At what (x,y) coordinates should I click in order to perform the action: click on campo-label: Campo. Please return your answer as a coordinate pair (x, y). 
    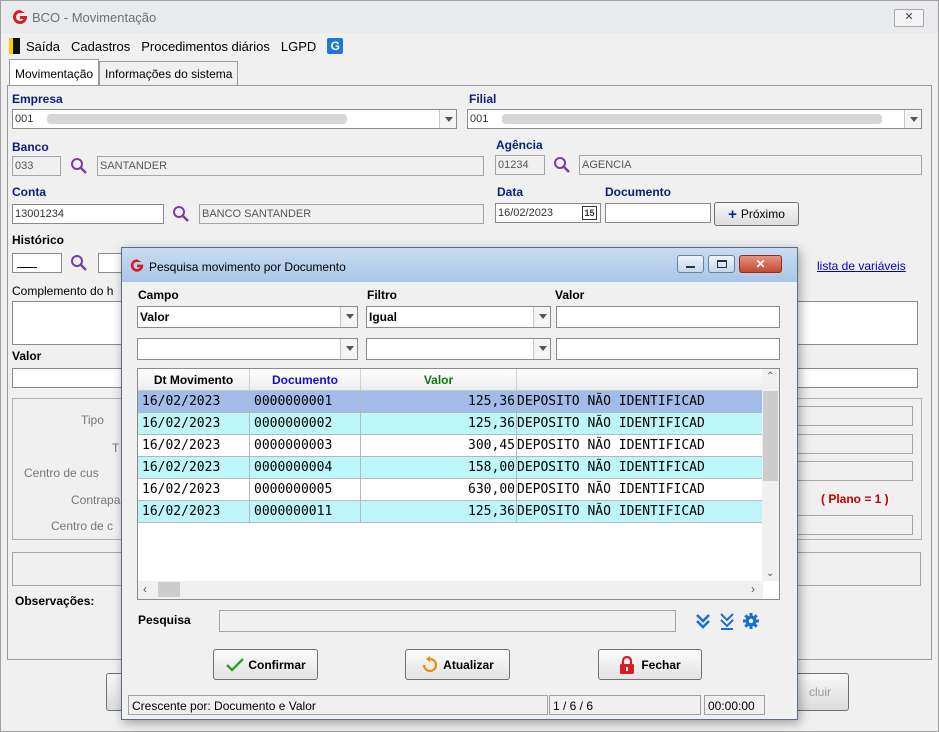
    Looking at the image, I should click on (158, 295).